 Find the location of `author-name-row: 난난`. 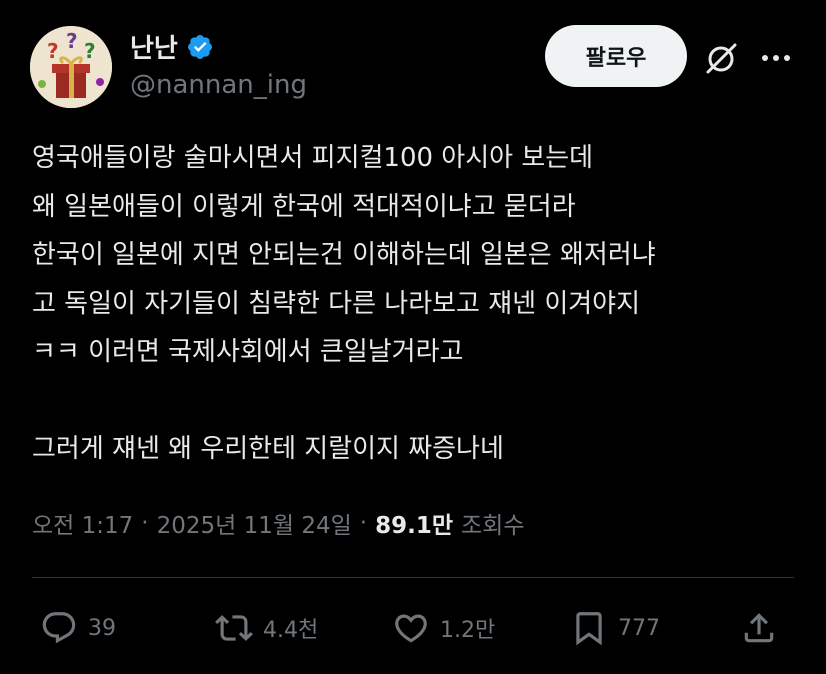

author-name-row: 난난 is located at coordinates (172, 46).